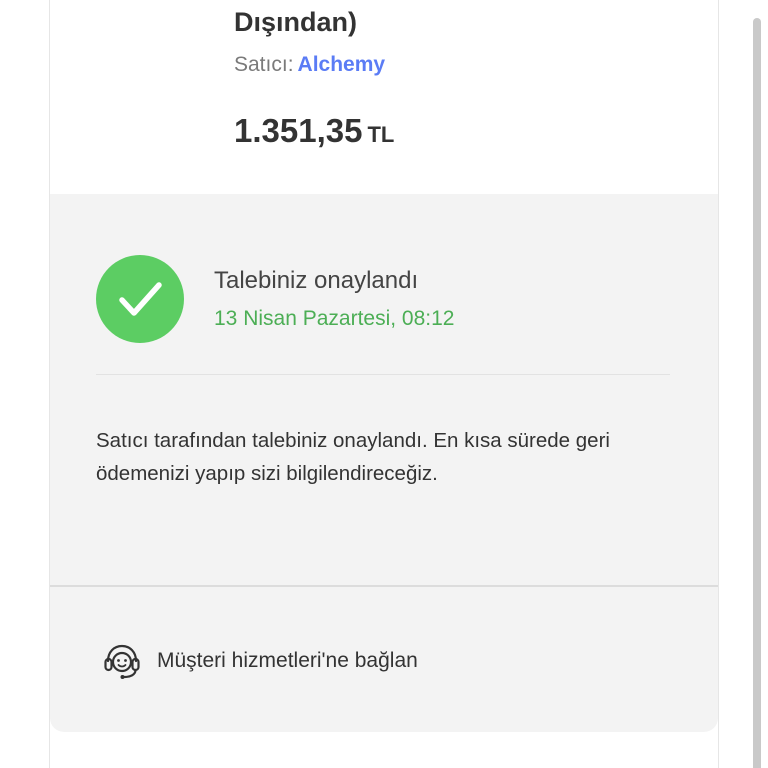  What do you see at coordinates (298, 130) in the screenshot?
I see `price-amount: 1.351,35` at bounding box center [298, 130].